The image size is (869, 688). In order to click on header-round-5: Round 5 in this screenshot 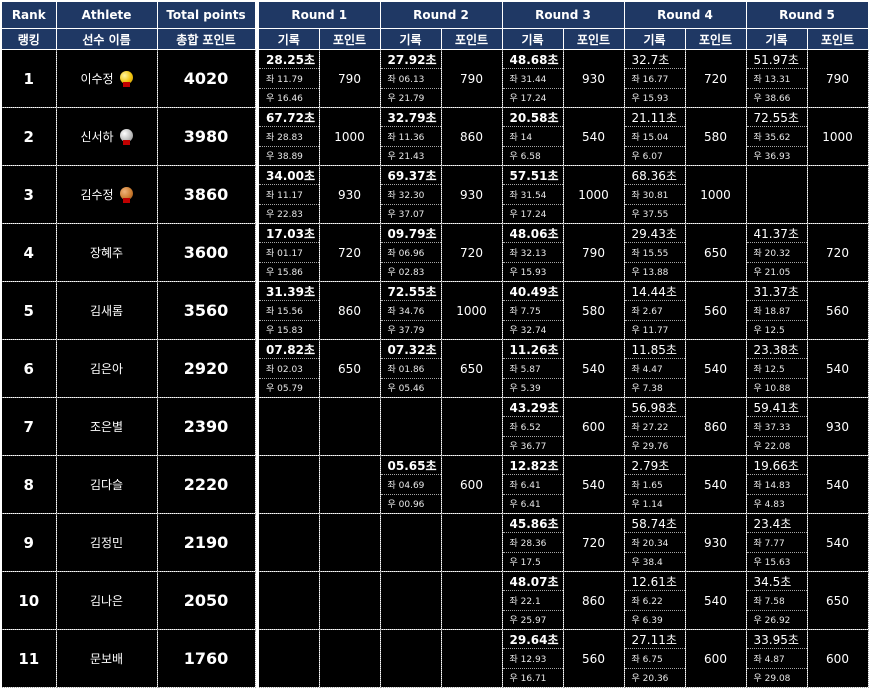, I will do `click(807, 15)`.